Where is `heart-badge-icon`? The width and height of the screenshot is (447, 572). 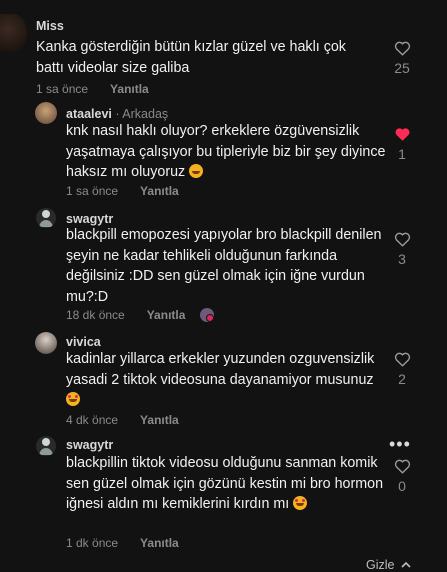
heart-badge-icon is located at coordinates (210, 318).